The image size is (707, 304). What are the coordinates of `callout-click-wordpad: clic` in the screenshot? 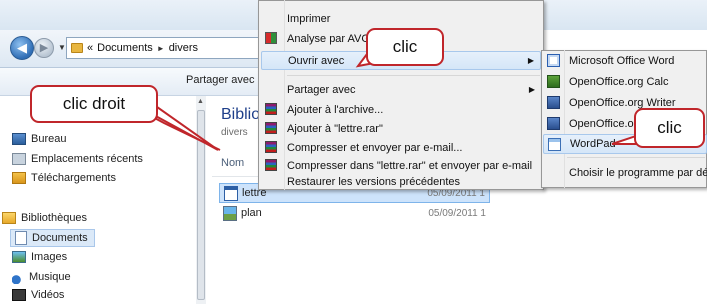 It's located at (669, 128).